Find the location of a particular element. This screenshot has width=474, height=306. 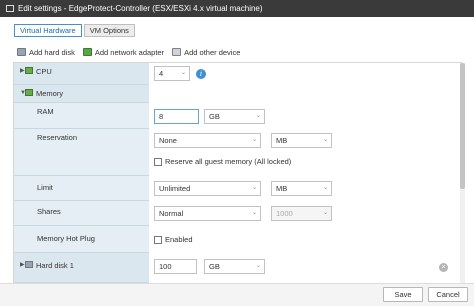

memory-hot-plug-option: Enabled is located at coordinates (173, 239).